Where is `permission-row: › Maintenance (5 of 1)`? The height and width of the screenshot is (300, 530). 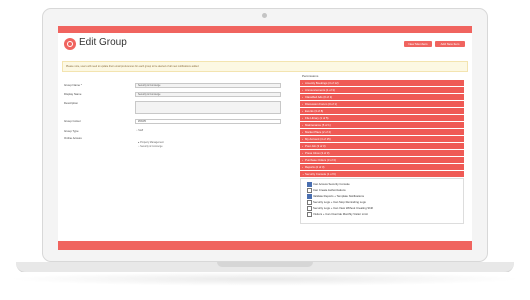
permission-row: › Maintenance (5 of 1) is located at coordinates (382, 125).